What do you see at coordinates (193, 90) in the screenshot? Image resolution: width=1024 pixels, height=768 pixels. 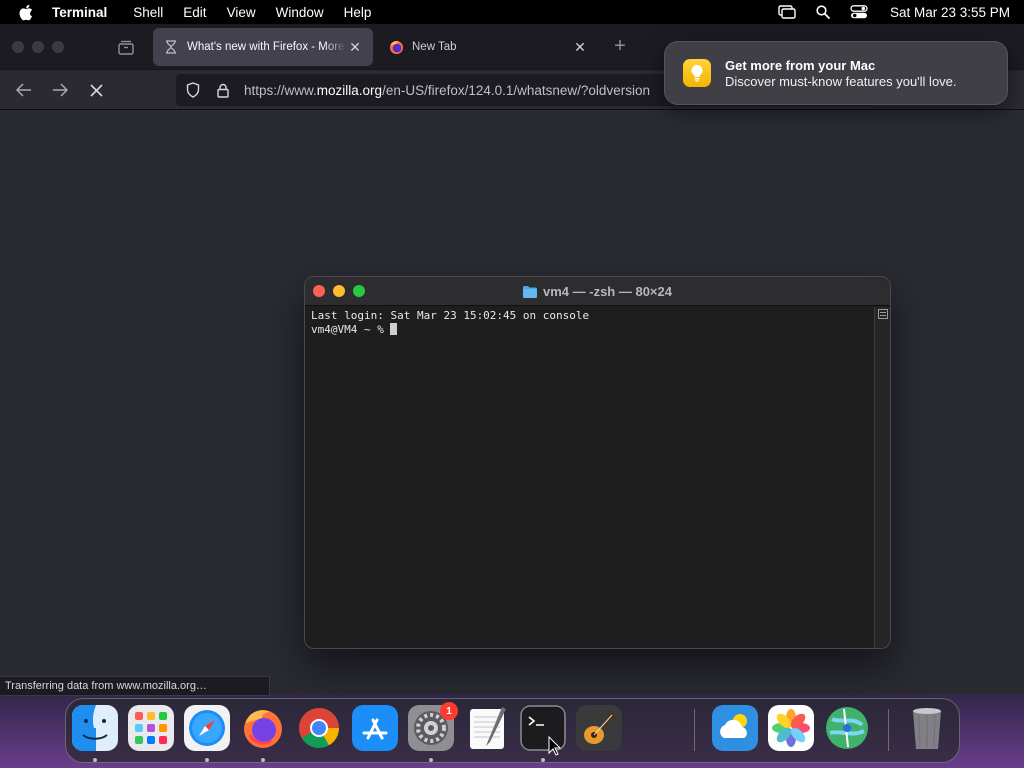 I see `tracking-shield-icon` at bounding box center [193, 90].